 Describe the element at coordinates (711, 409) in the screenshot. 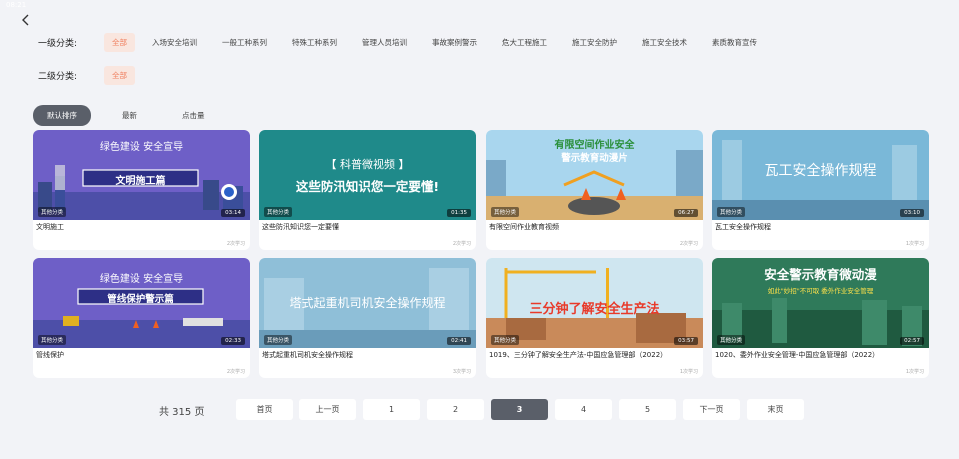

I see `next-page-button: 下一页` at that location.